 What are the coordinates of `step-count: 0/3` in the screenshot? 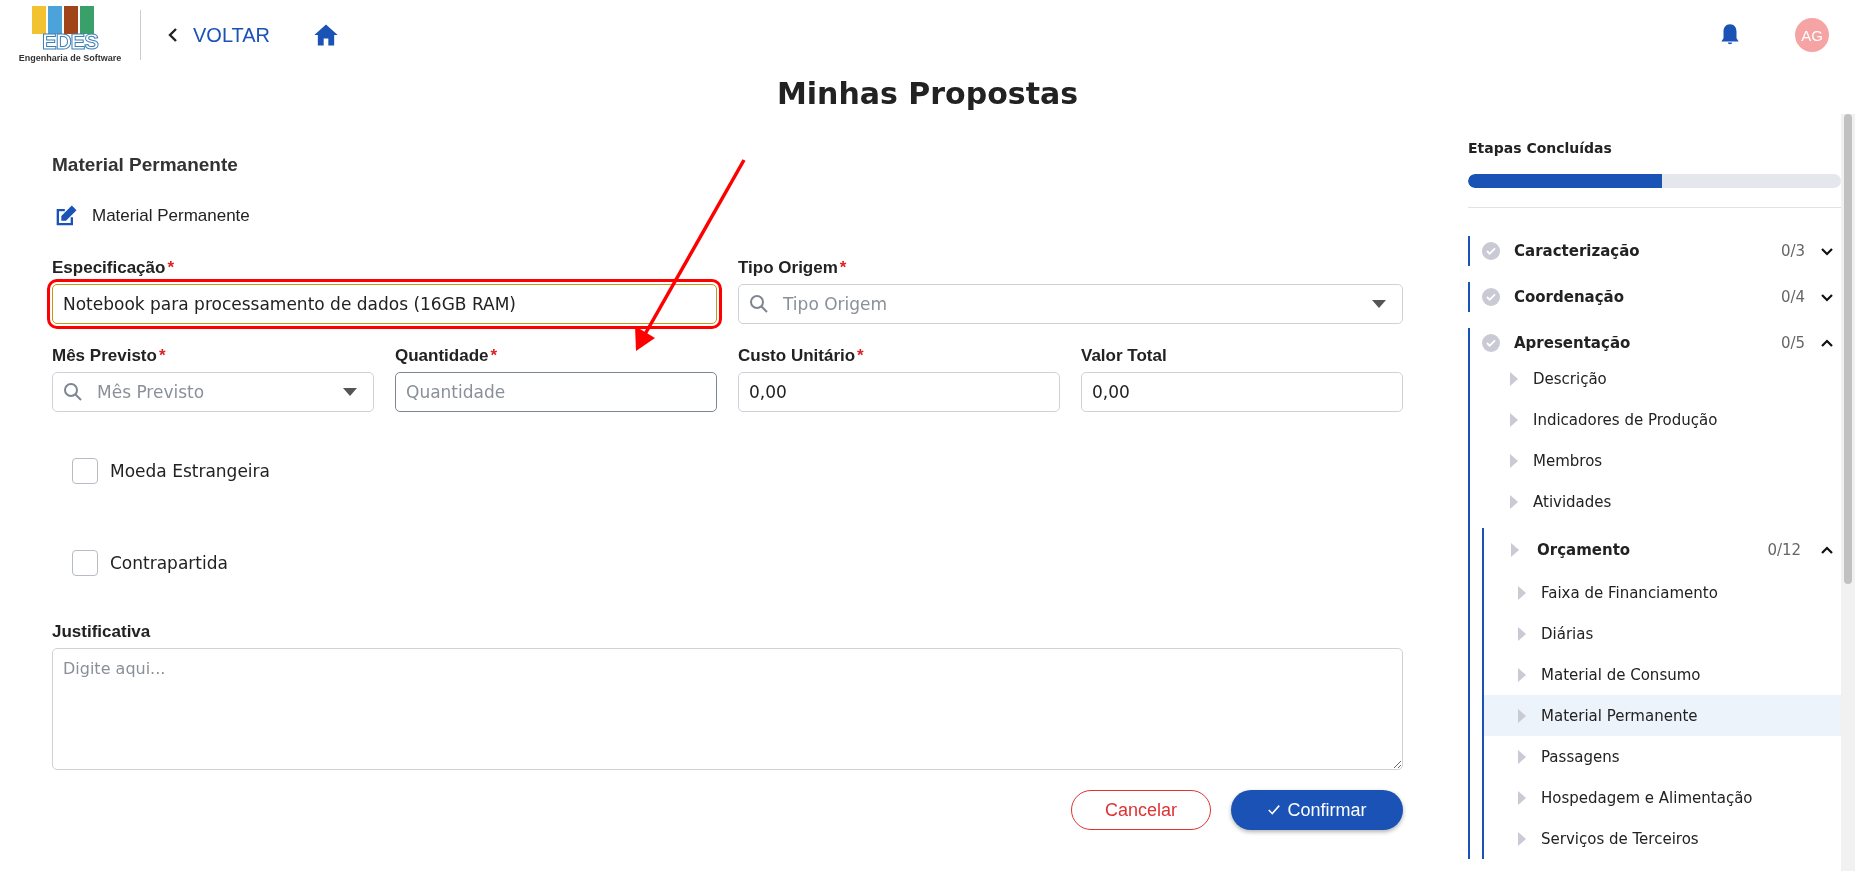 It's located at (1793, 251).